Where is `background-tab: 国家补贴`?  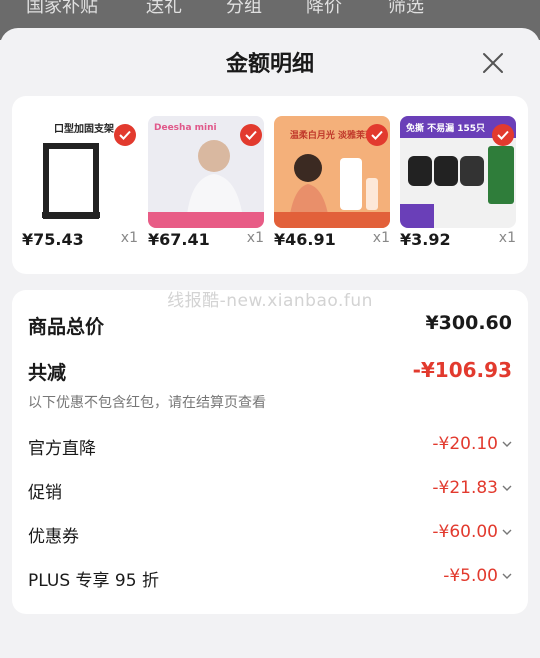 background-tab: 国家补贴 is located at coordinates (62, 8).